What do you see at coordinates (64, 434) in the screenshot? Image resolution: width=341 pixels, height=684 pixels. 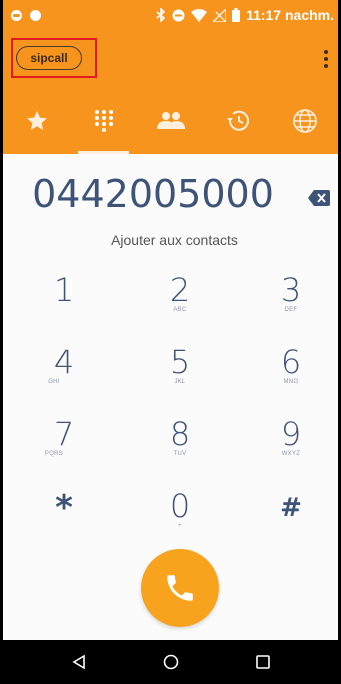 I see `key-digit: 7` at bounding box center [64, 434].